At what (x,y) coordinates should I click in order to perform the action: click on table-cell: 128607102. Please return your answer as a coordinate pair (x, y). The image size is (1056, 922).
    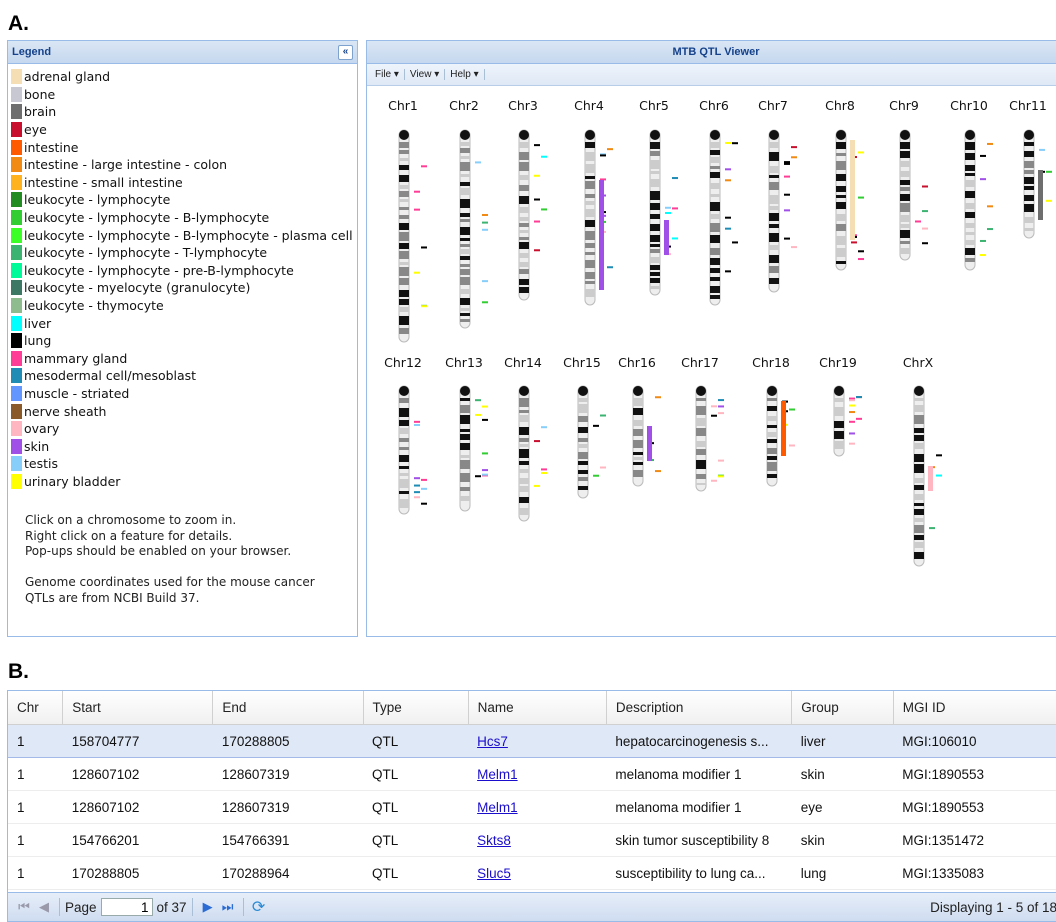
    Looking at the image, I should click on (137, 774).